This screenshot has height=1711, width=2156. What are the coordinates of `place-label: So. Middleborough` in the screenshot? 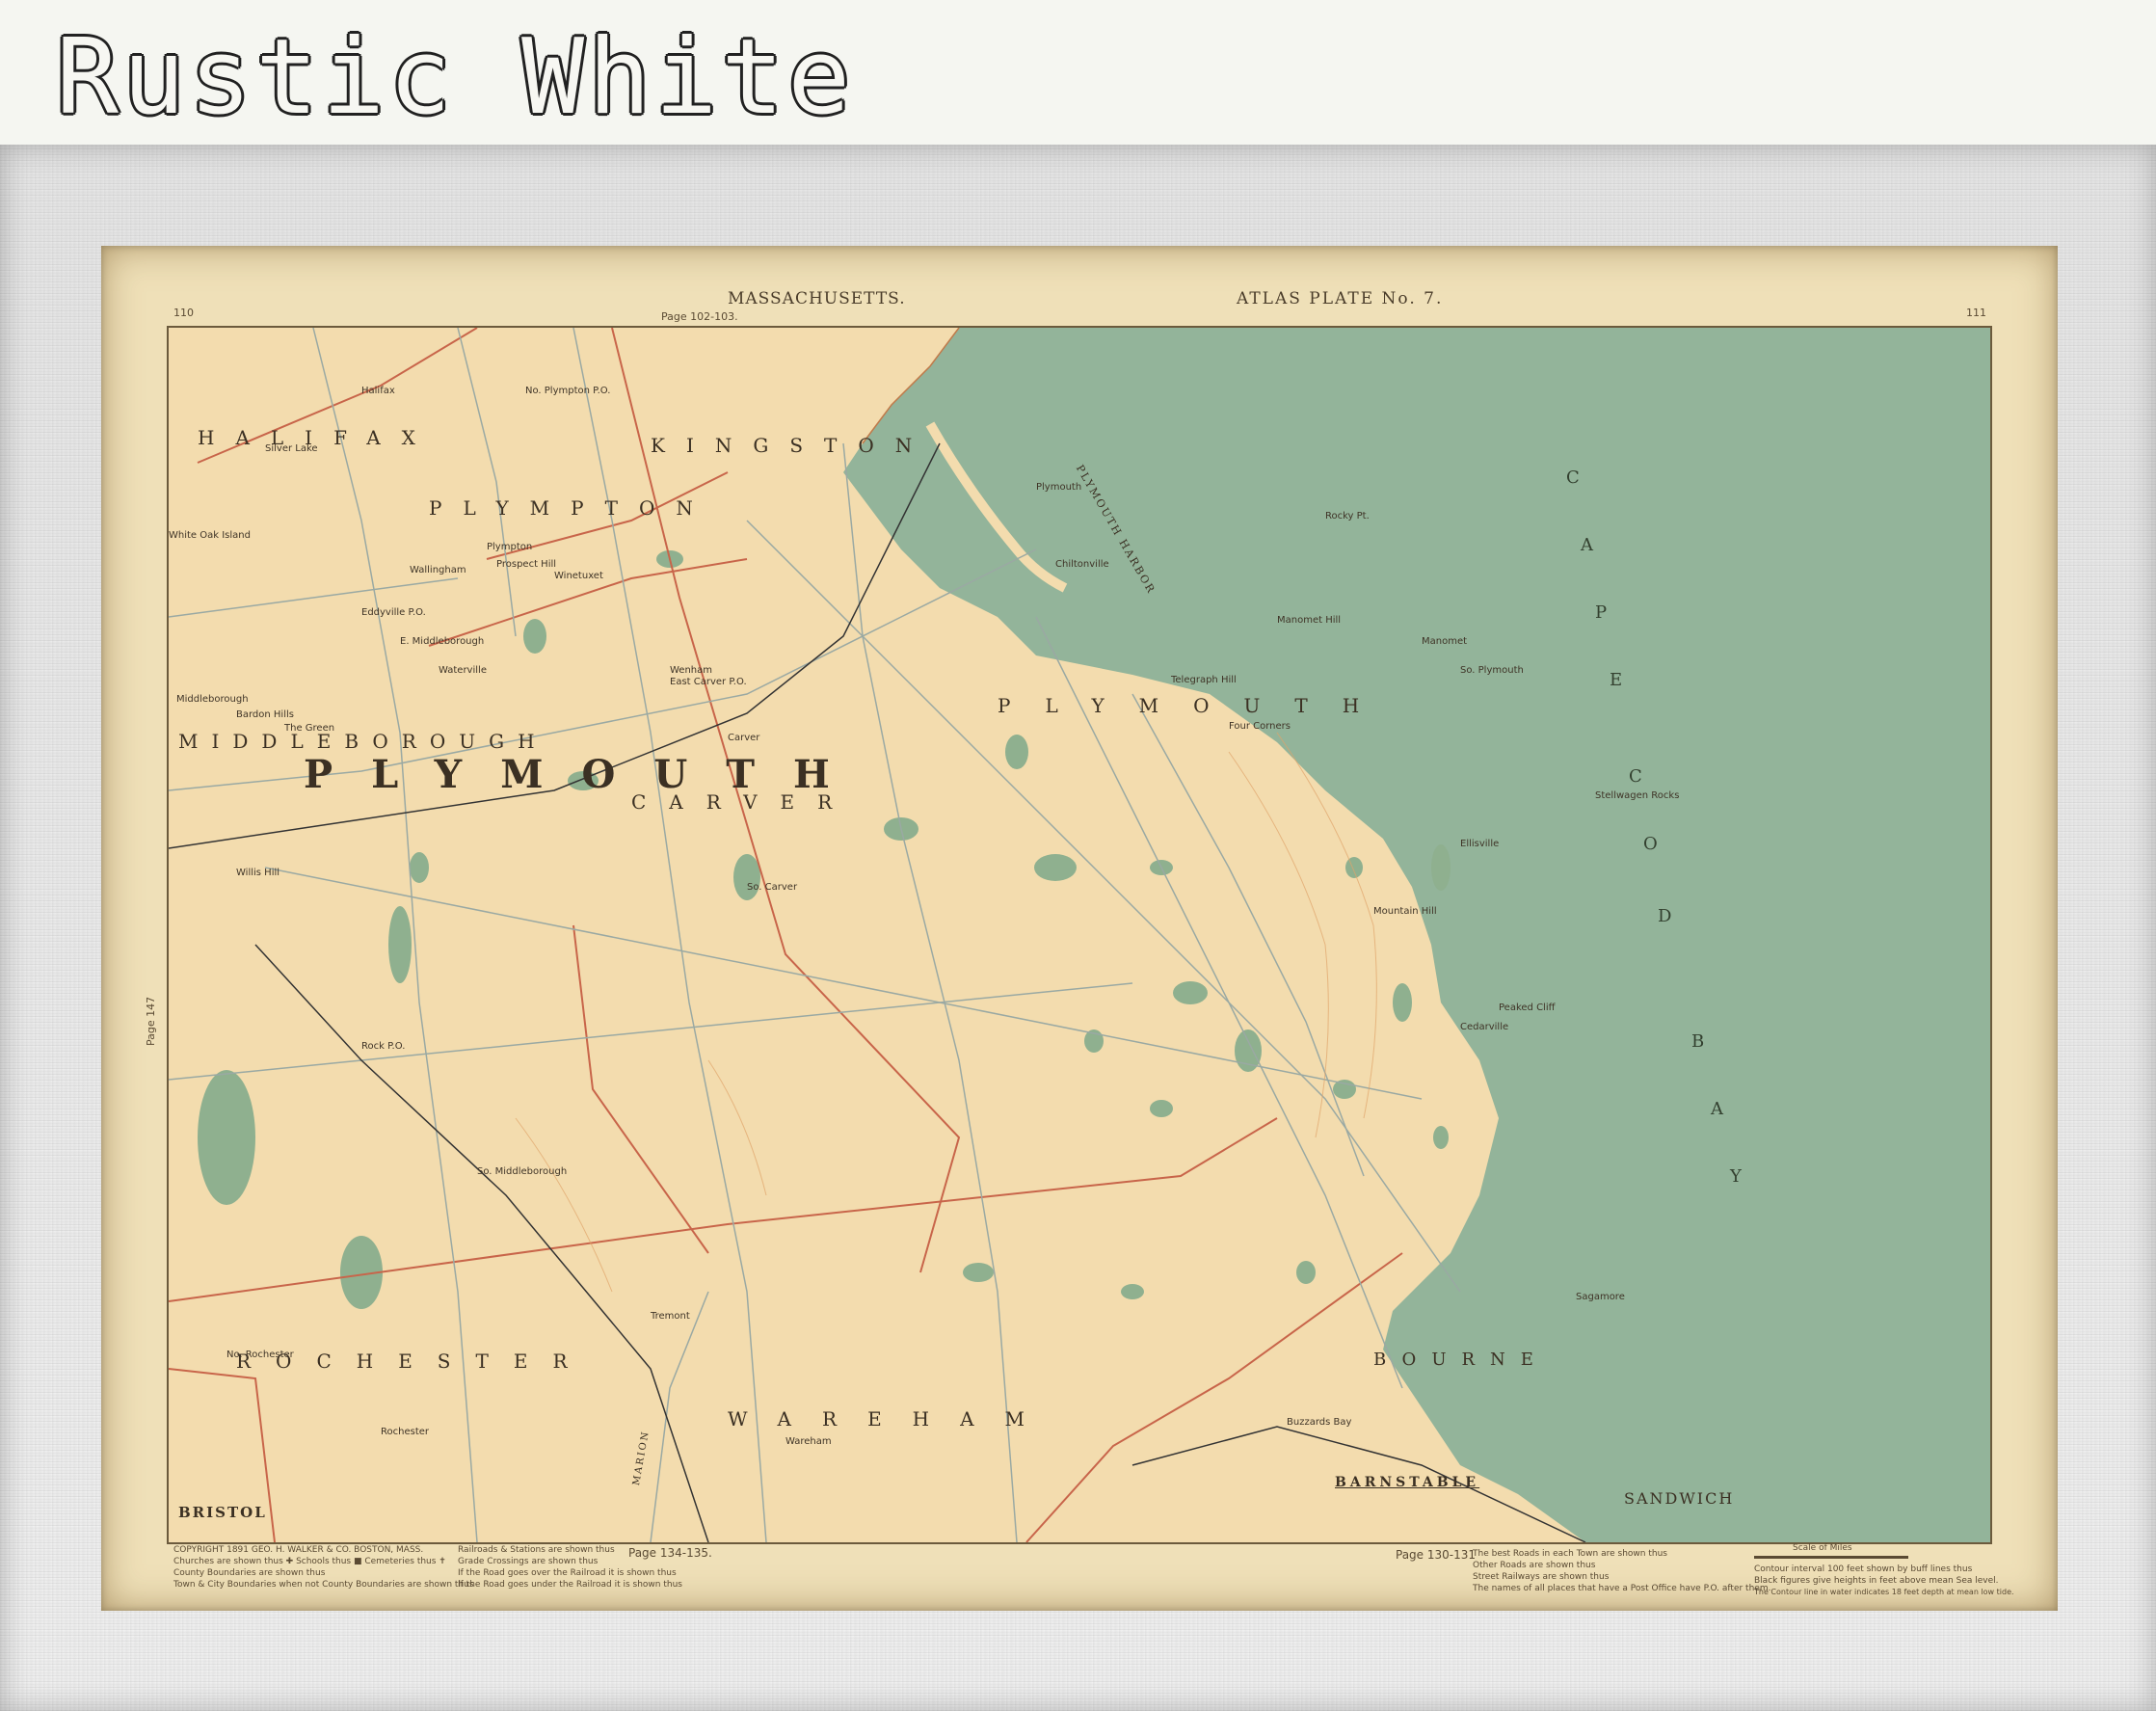 It's located at (522, 1171).